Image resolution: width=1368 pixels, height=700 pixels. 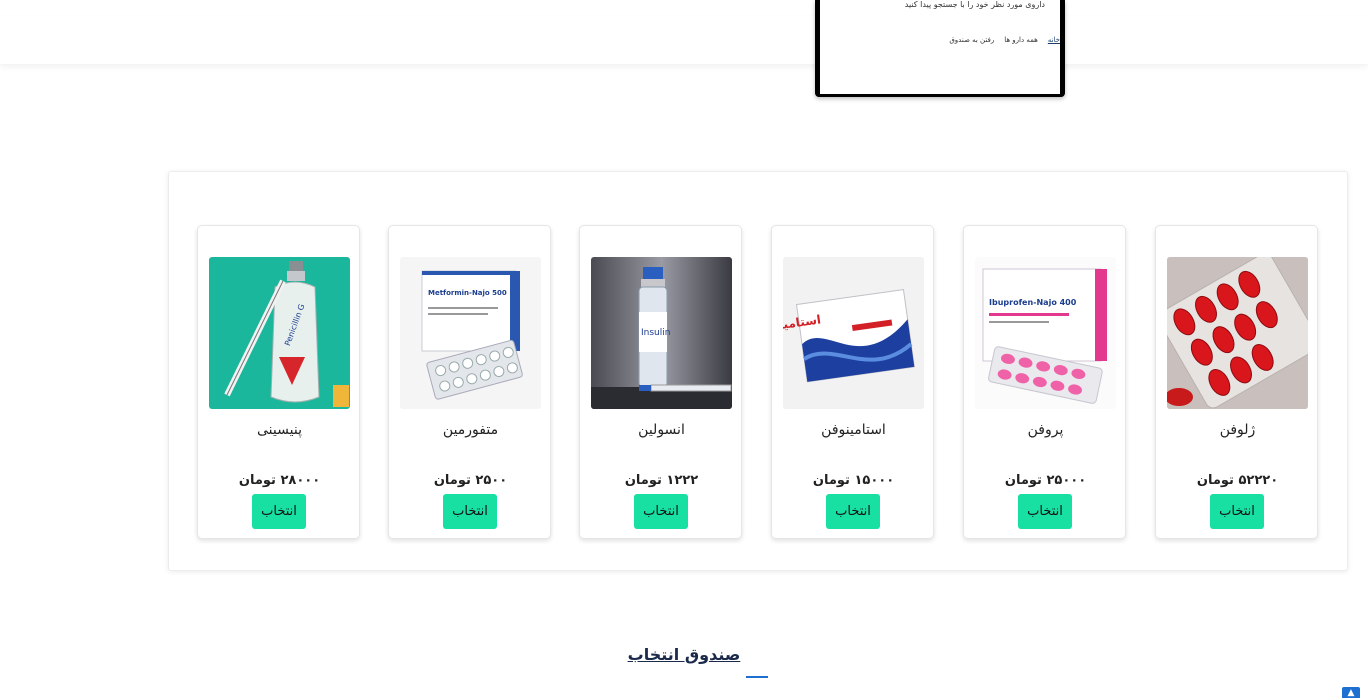 I want to click on scroll-to-top-button: ▲, so click(x=1351, y=692).